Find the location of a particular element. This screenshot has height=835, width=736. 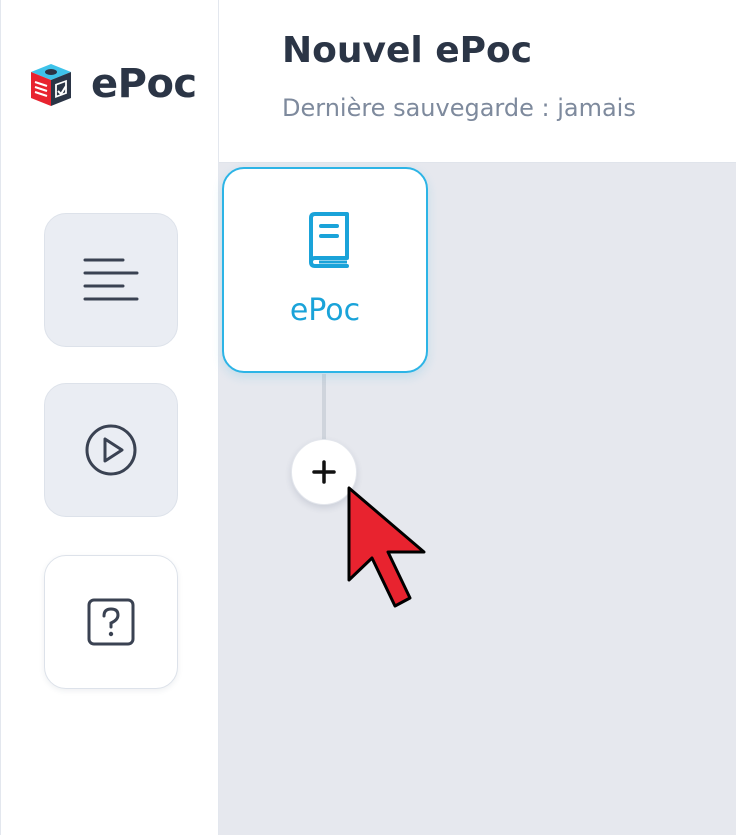

logo: ePoc is located at coordinates (111, 84).